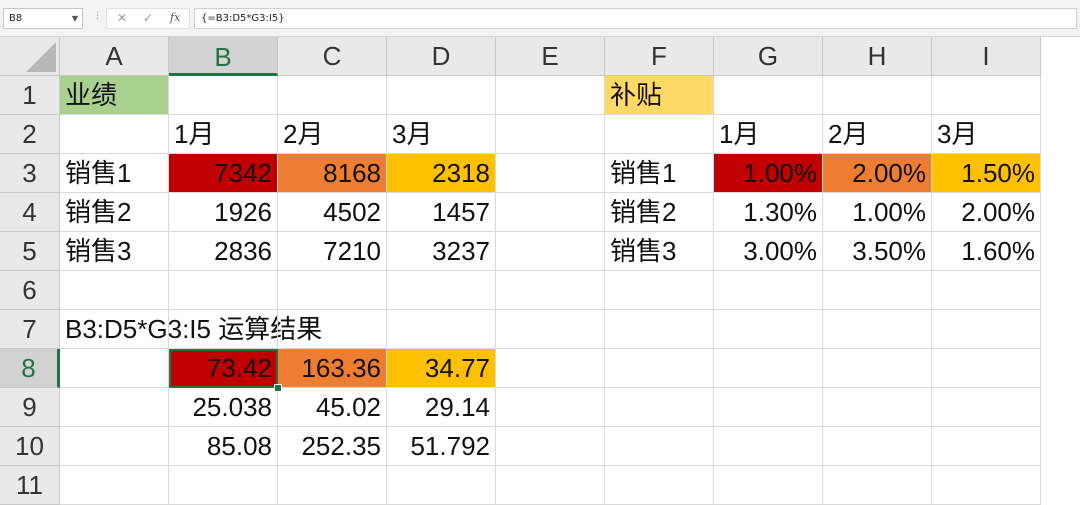 This screenshot has width=1080, height=505. Describe the element at coordinates (877, 212) in the screenshot. I see `cell-h4: 1.00%` at that location.